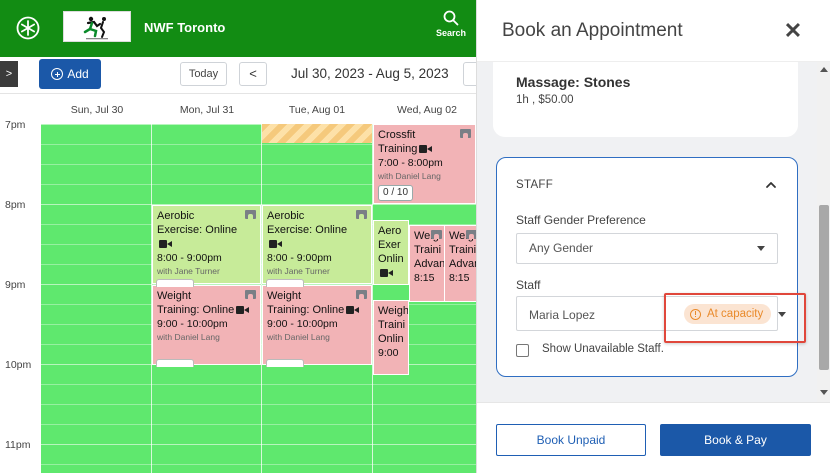 The width and height of the screenshot is (830, 473). I want to click on gender-preference-value: Any Gender, so click(561, 248).